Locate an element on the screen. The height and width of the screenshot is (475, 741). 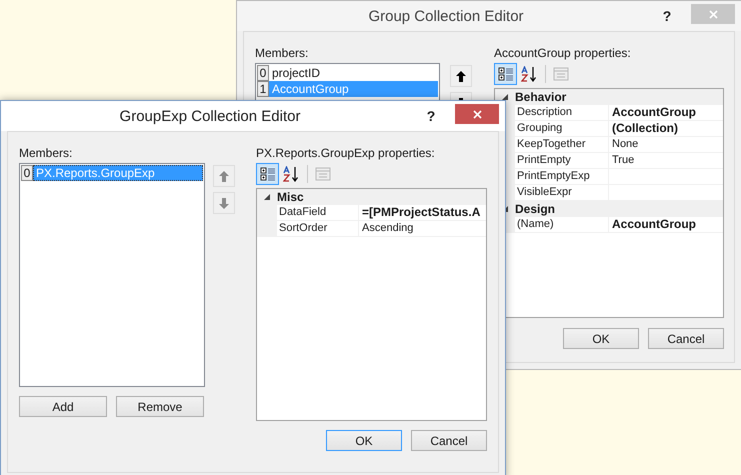
close-button is located at coordinates (477, 114).